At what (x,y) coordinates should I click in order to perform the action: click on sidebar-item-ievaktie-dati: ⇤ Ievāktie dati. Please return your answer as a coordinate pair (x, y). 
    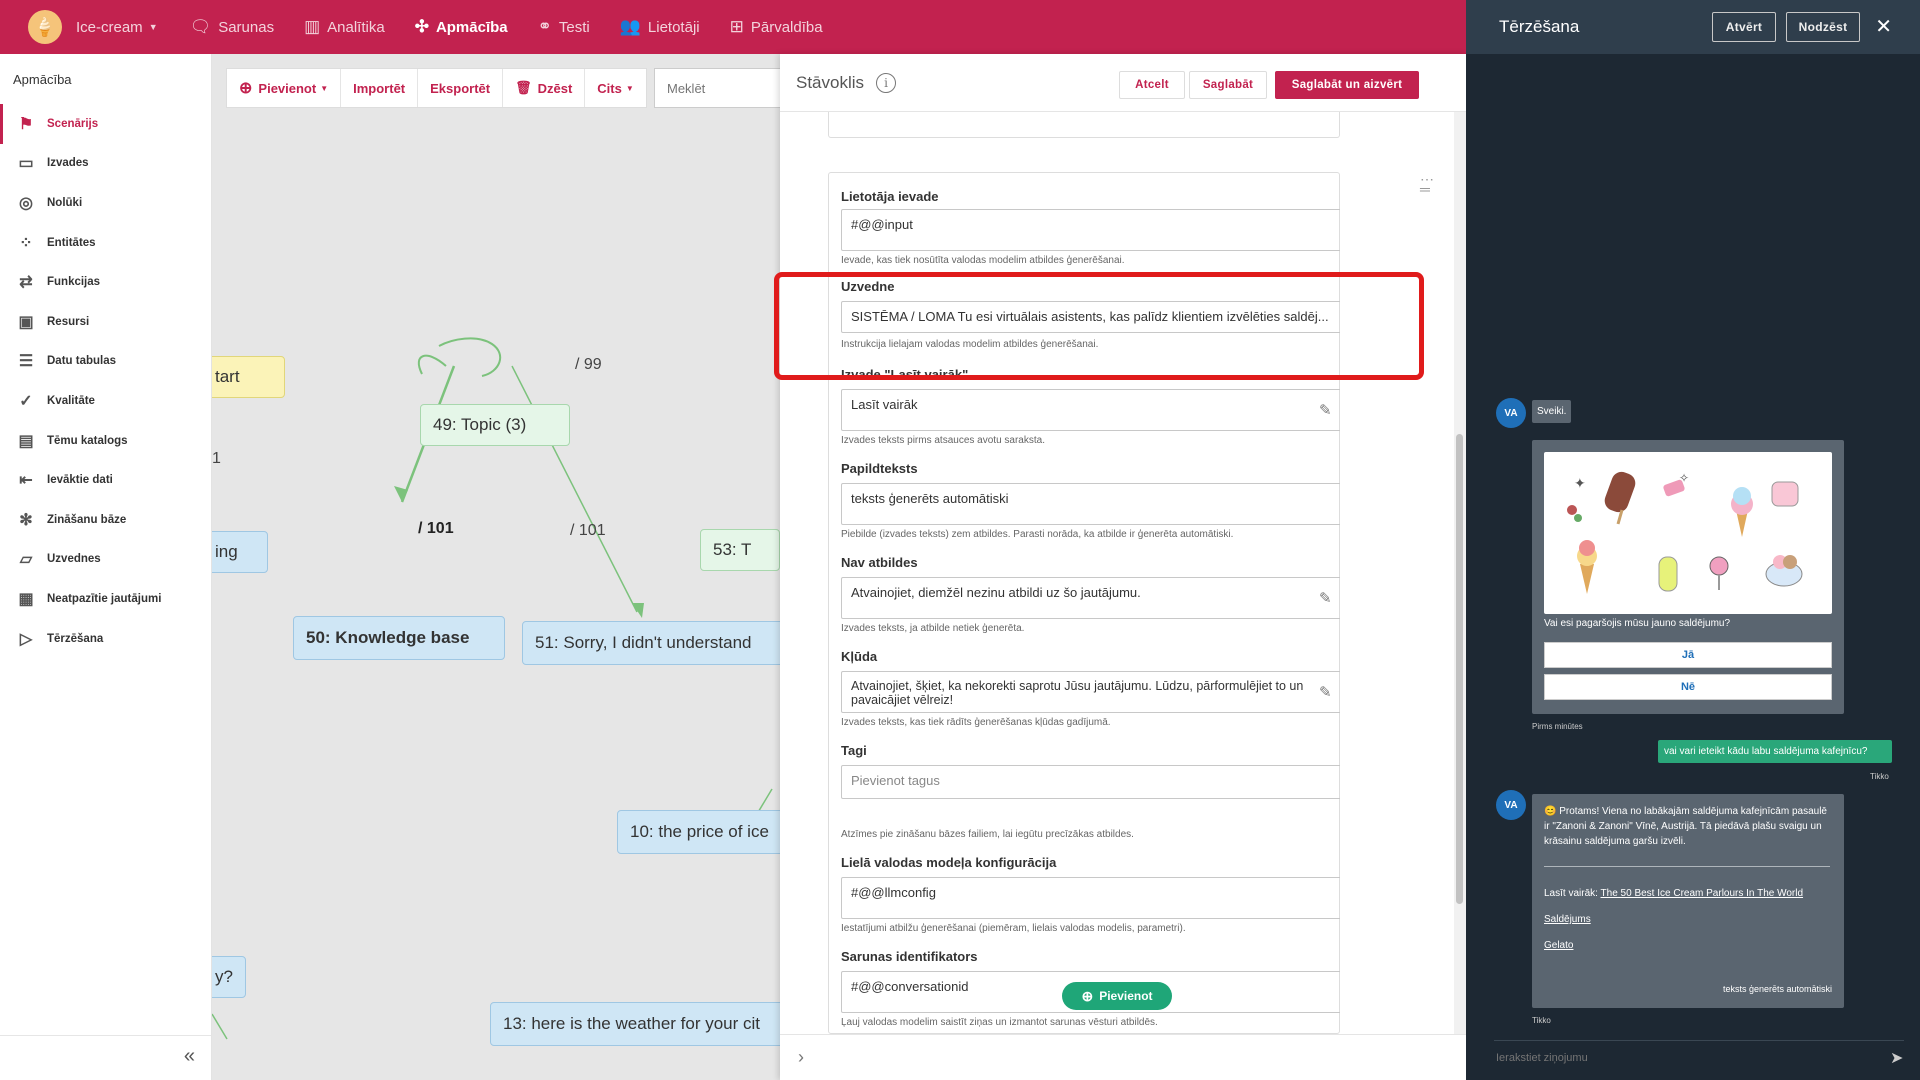
    Looking at the image, I should click on (105, 480).